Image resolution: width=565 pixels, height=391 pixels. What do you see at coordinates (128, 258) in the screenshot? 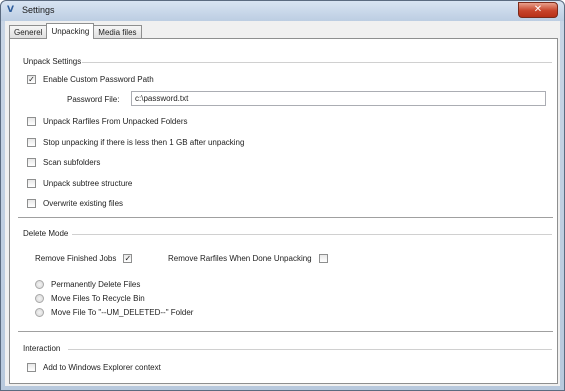
I see `remove-finished-checkbox: ✓` at bounding box center [128, 258].